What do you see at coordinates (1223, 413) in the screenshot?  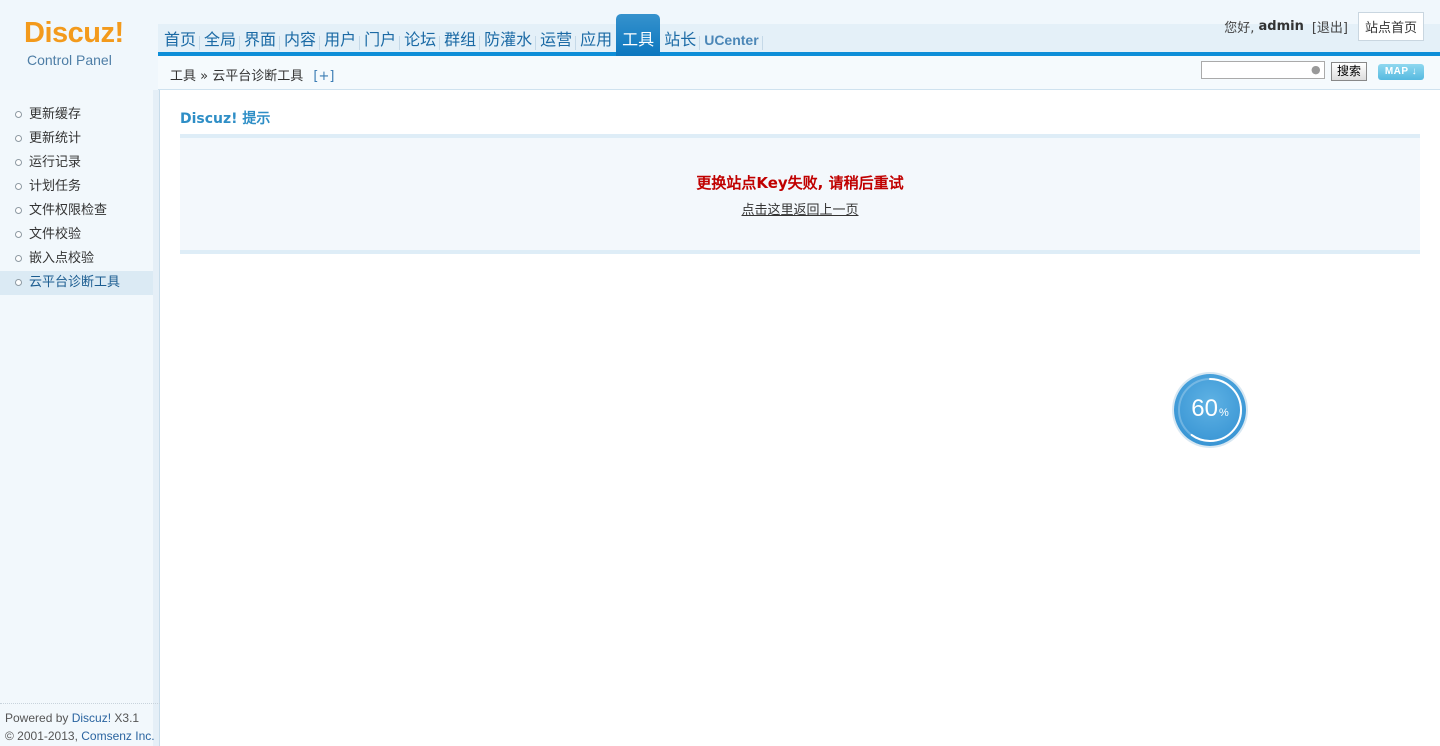 I see `progress-unit: %` at bounding box center [1223, 413].